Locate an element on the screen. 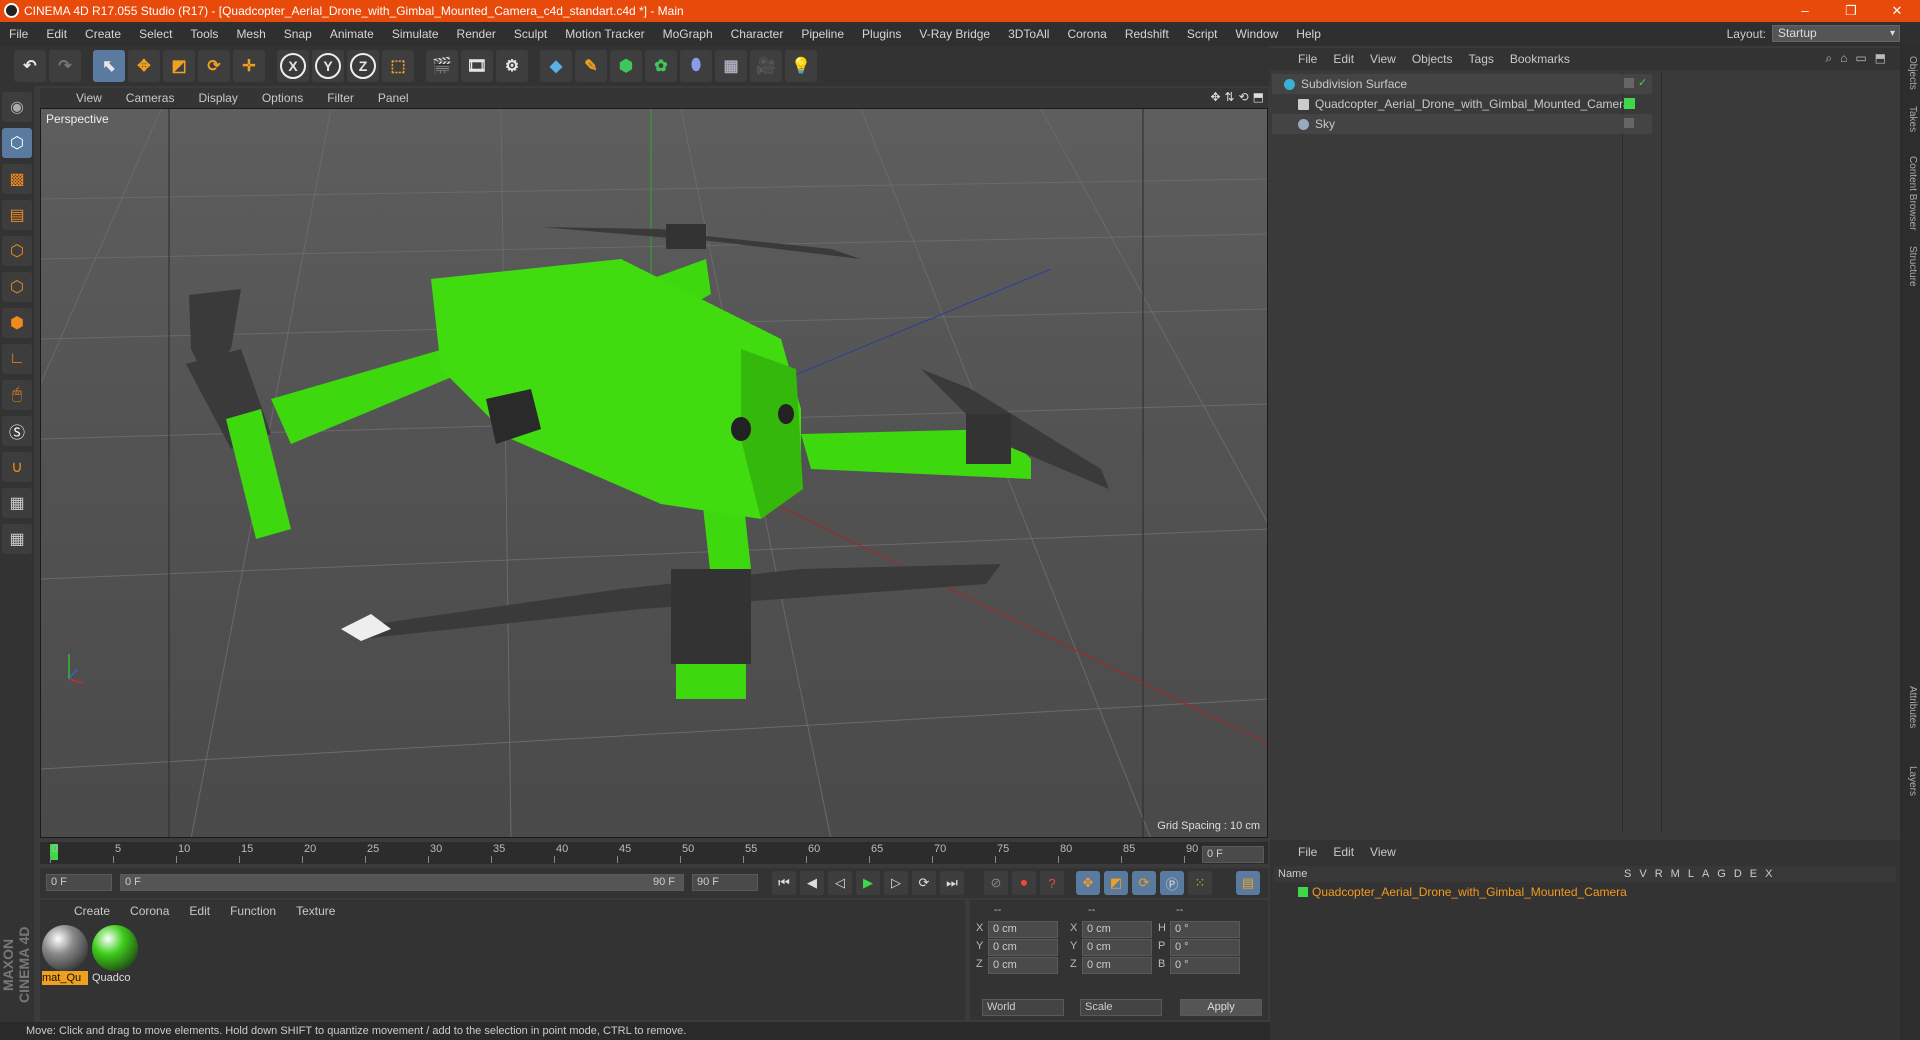 This screenshot has width=1920, height=1040. maximize-view-icon: ⬒ is located at coordinates (1258, 97).